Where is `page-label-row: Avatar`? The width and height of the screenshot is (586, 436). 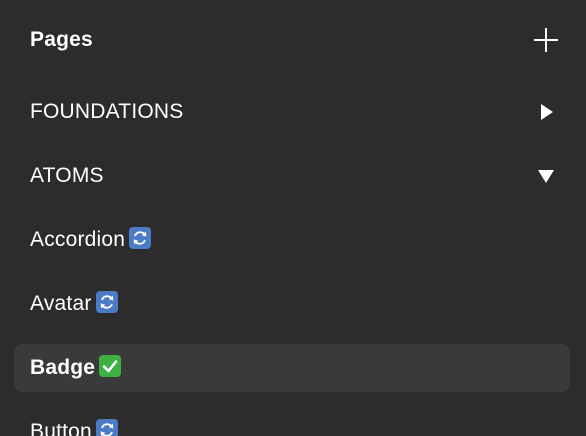 page-label-row: Avatar is located at coordinates (74, 304).